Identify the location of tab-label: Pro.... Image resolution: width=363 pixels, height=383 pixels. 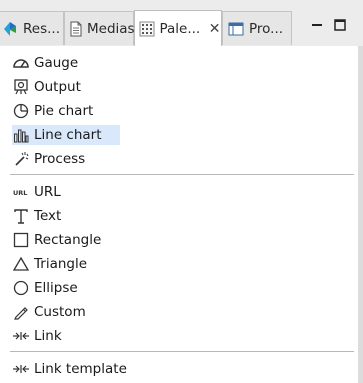
(266, 28).